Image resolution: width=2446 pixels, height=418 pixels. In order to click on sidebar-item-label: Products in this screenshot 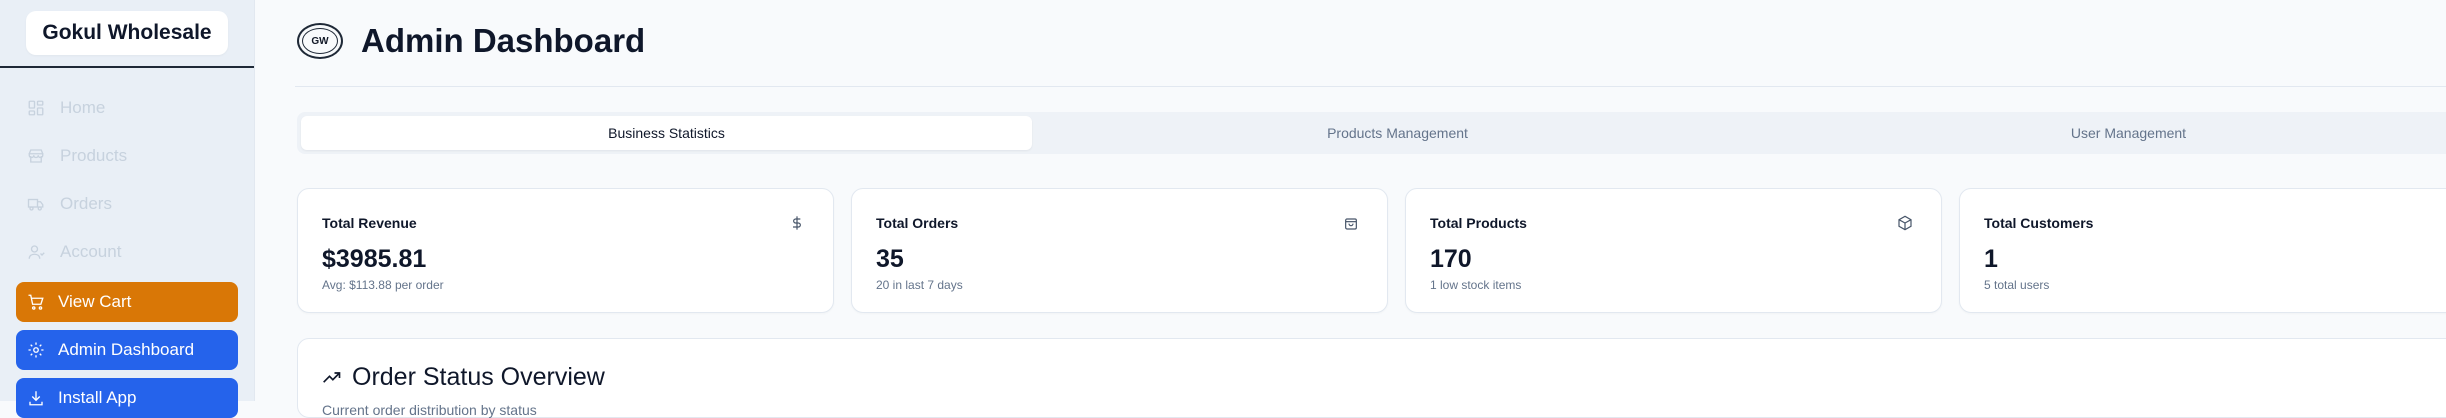, I will do `click(94, 155)`.